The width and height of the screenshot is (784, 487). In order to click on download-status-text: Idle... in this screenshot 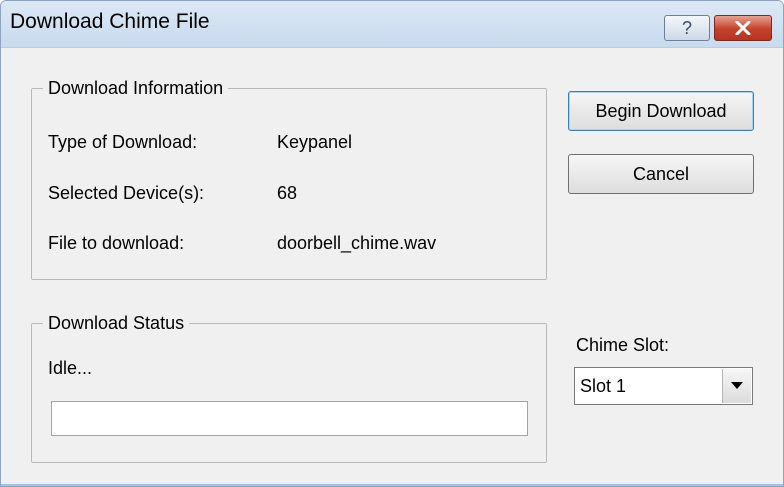, I will do `click(70, 368)`.